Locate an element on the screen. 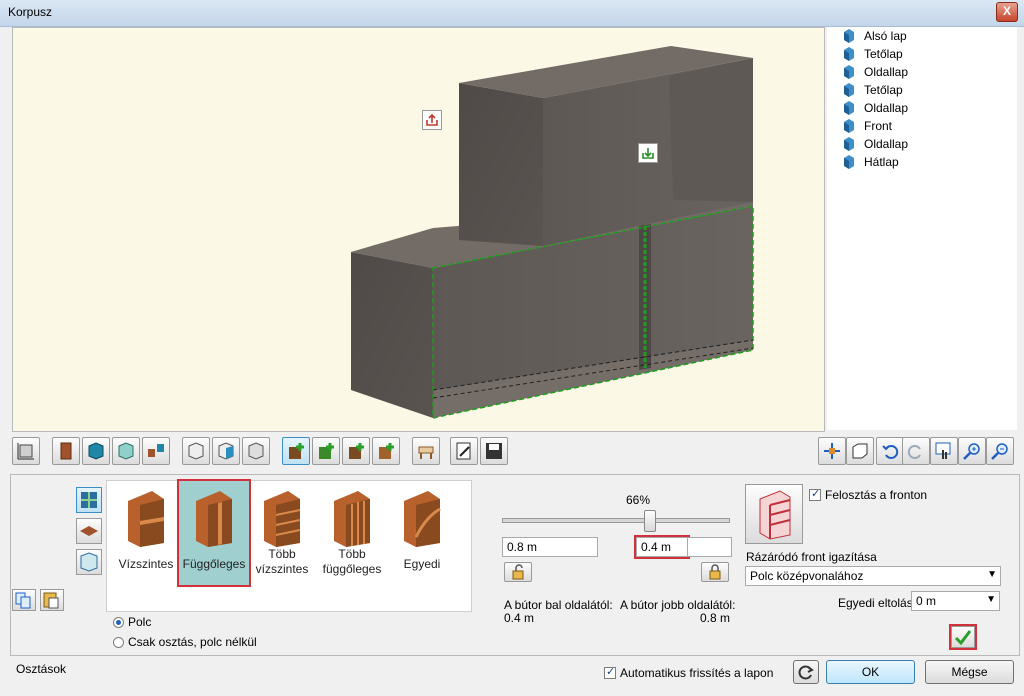 This screenshot has height=696, width=1024. zoom-in-button is located at coordinates (972, 451).